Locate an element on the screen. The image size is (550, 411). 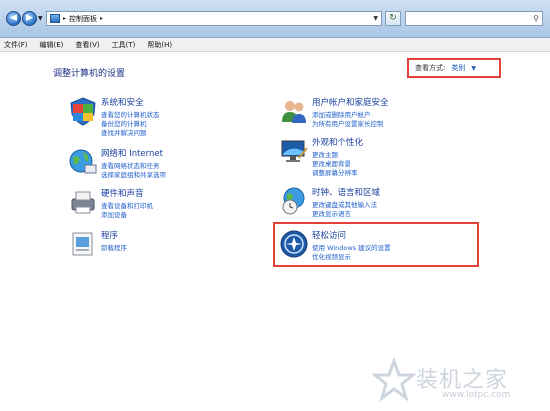
back-button: ◀ is located at coordinates (13, 18).